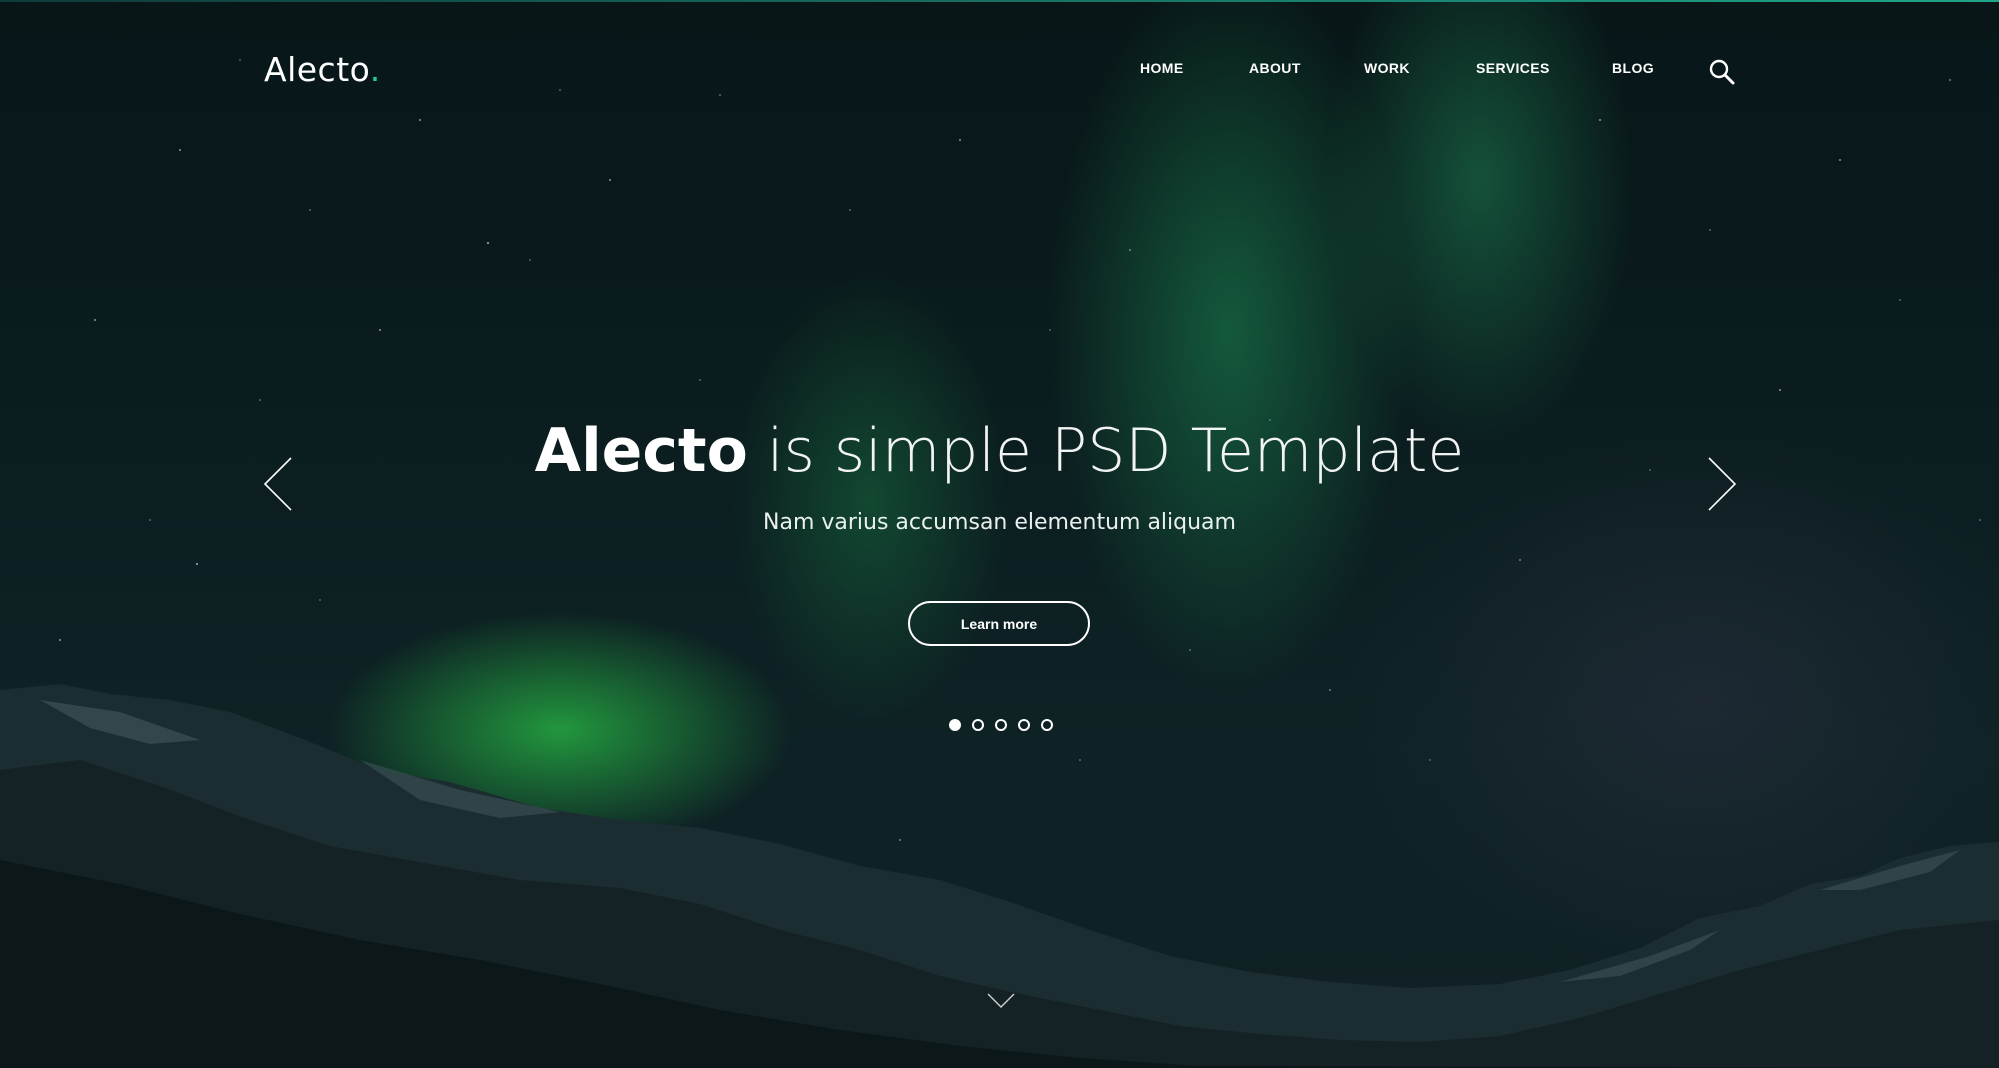 This screenshot has height=1068, width=1999. Describe the element at coordinates (999, 623) in the screenshot. I see `learn-more-button: Learn more` at that location.